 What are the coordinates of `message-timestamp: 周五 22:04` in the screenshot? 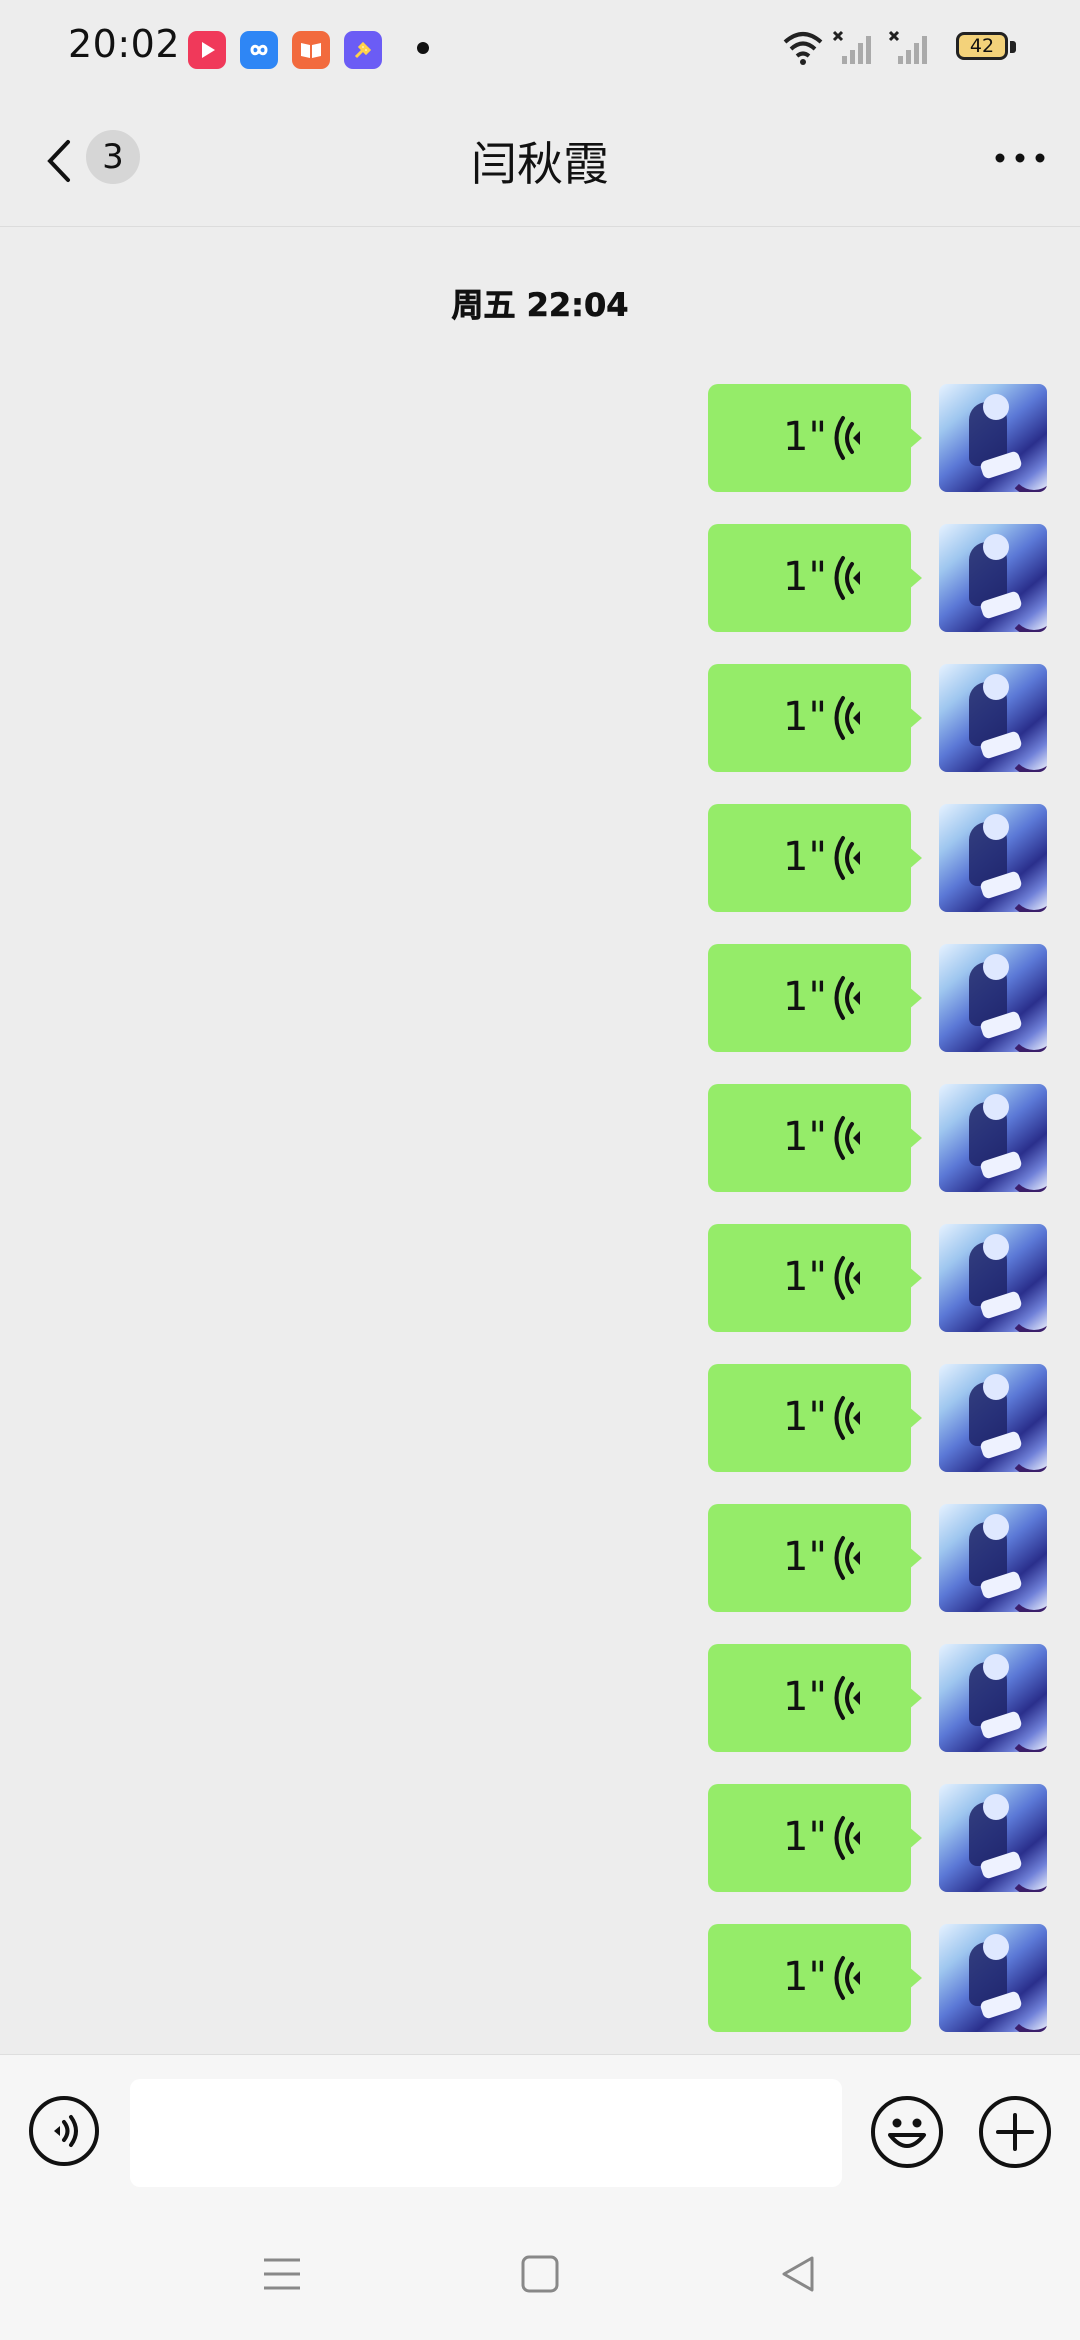 It's located at (540, 305).